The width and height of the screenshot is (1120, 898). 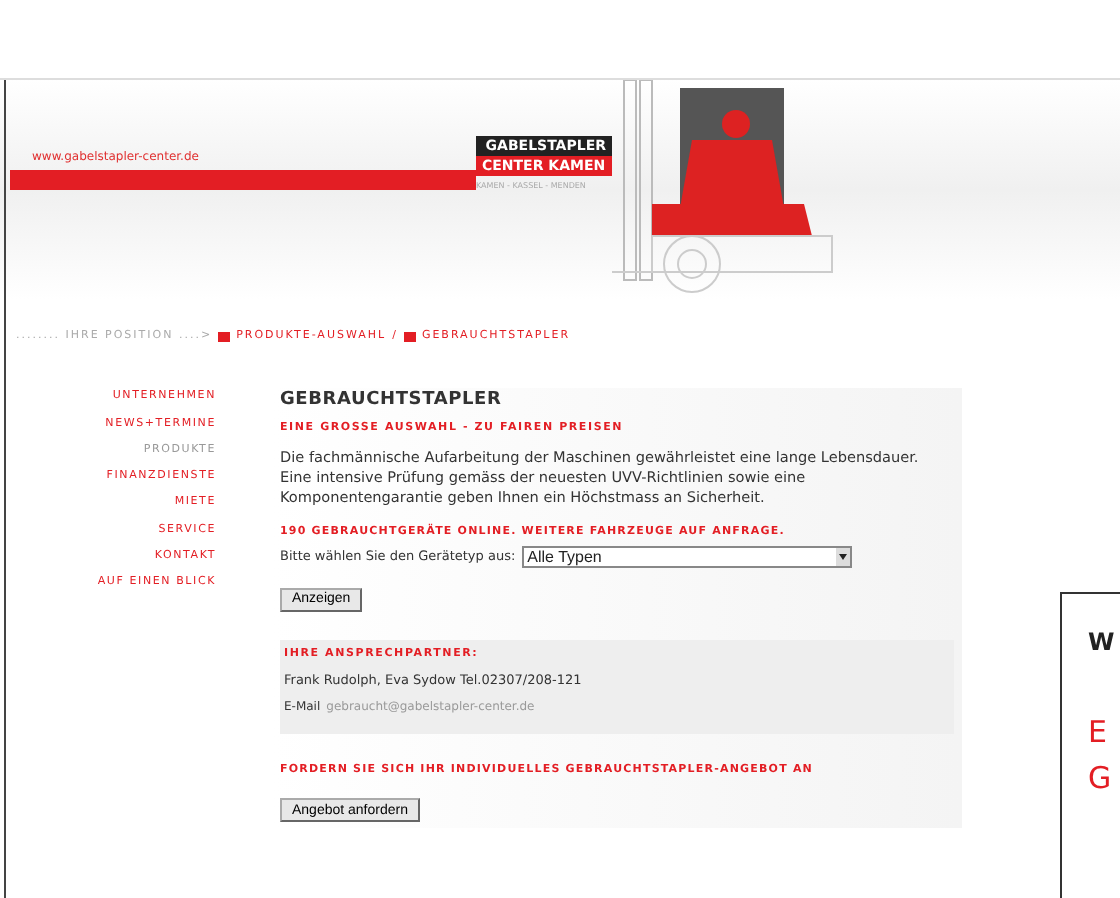 What do you see at coordinates (842, 557) in the screenshot?
I see `caret-icon` at bounding box center [842, 557].